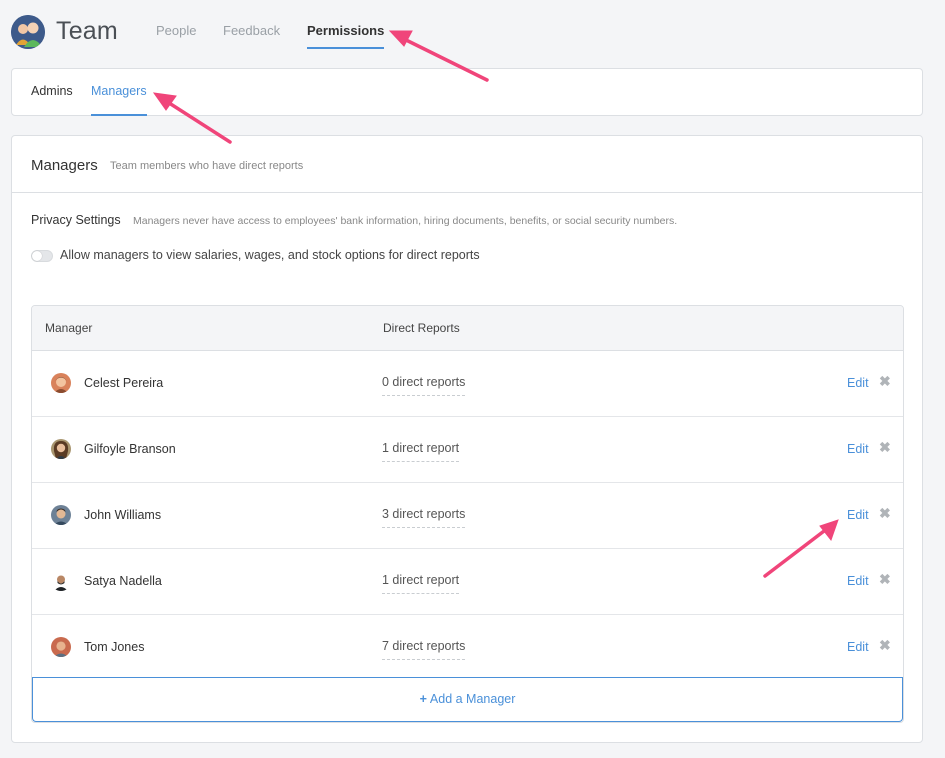  I want to click on tab-feedback: Feedback, so click(251, 30).